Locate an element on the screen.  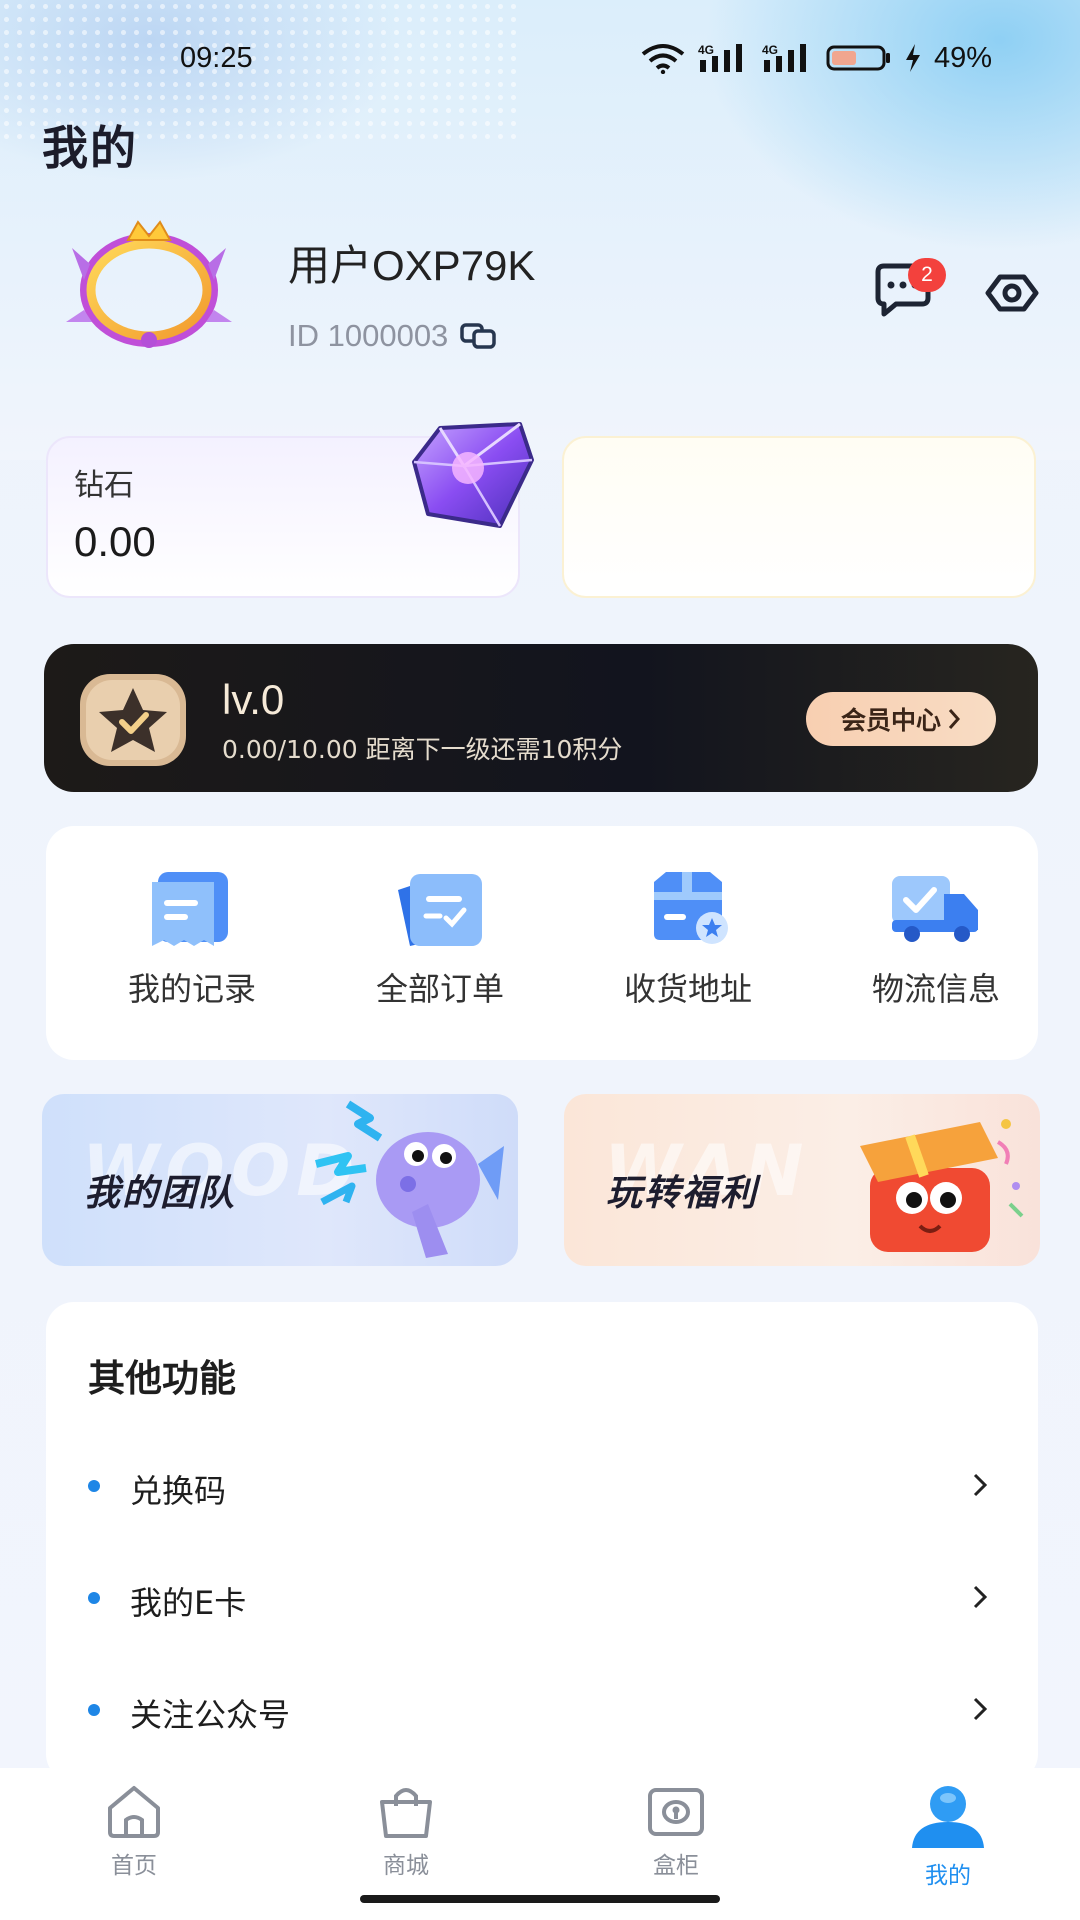
quick-action-label: 全部订单 is located at coordinates (439, 989).